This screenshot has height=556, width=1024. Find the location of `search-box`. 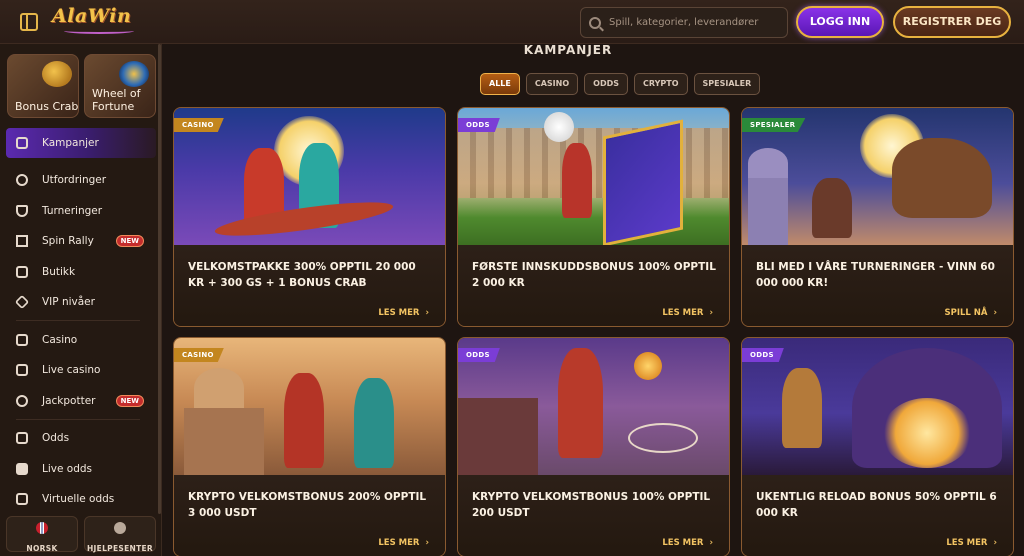

search-box is located at coordinates (684, 22).